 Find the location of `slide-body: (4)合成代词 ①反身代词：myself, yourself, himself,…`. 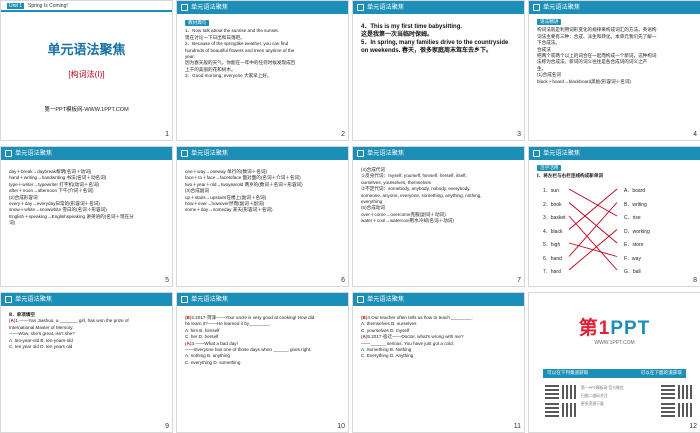

slide-body: (4)合成代词 ①反身代词：myself, yourself, himself,… is located at coordinates (439, 196).